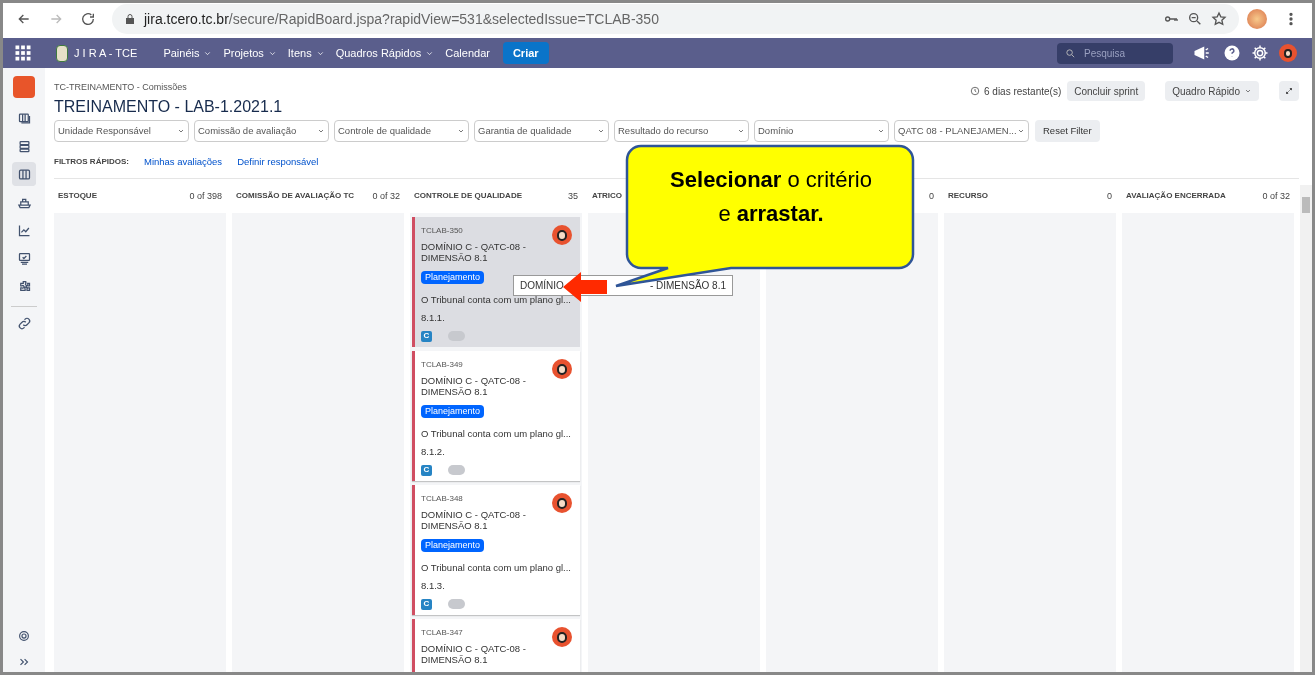 The width and height of the screenshot is (1315, 675). I want to click on reset-filter-button: Reset Filter, so click(1067, 131).